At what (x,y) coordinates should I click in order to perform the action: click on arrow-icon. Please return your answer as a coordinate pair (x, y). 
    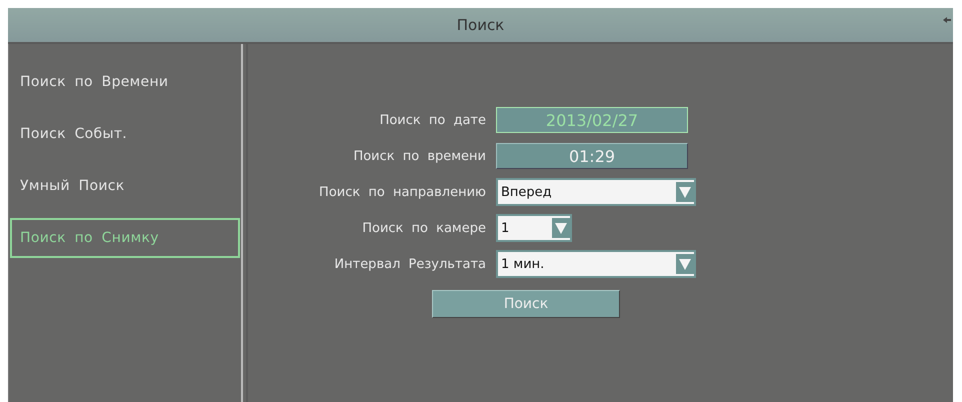
    Looking at the image, I should click on (947, 20).